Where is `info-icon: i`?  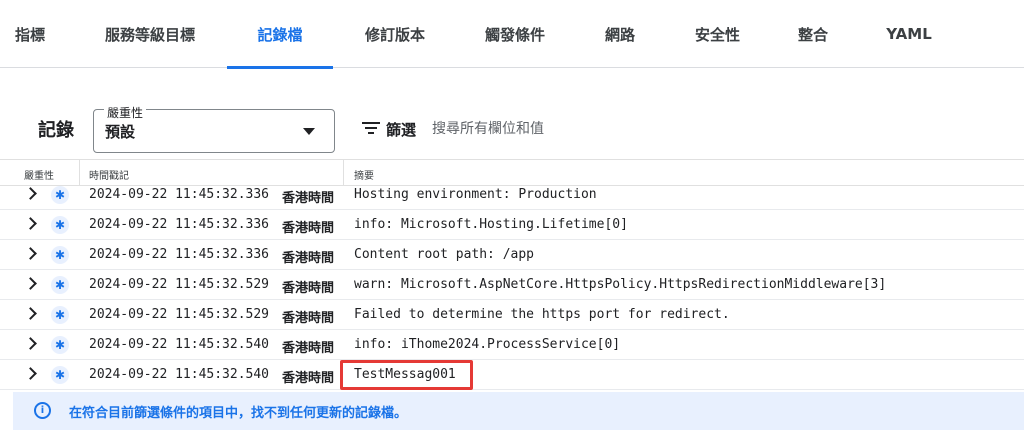
info-icon: i is located at coordinates (42, 410).